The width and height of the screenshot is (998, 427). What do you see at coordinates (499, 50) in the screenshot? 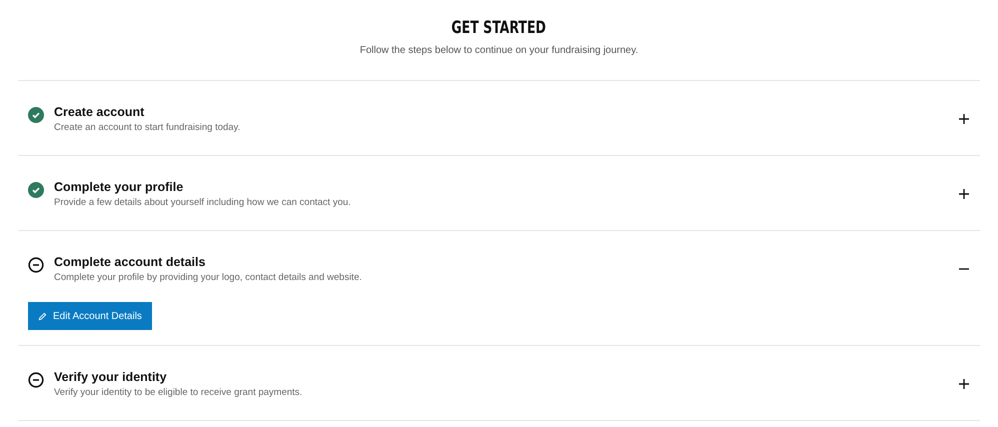
I see `page-subtitle: Follow the steps below to continue on your fundraising journey.` at bounding box center [499, 50].